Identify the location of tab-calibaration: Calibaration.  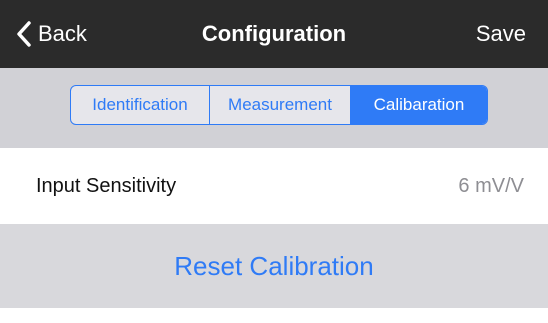
(418, 105).